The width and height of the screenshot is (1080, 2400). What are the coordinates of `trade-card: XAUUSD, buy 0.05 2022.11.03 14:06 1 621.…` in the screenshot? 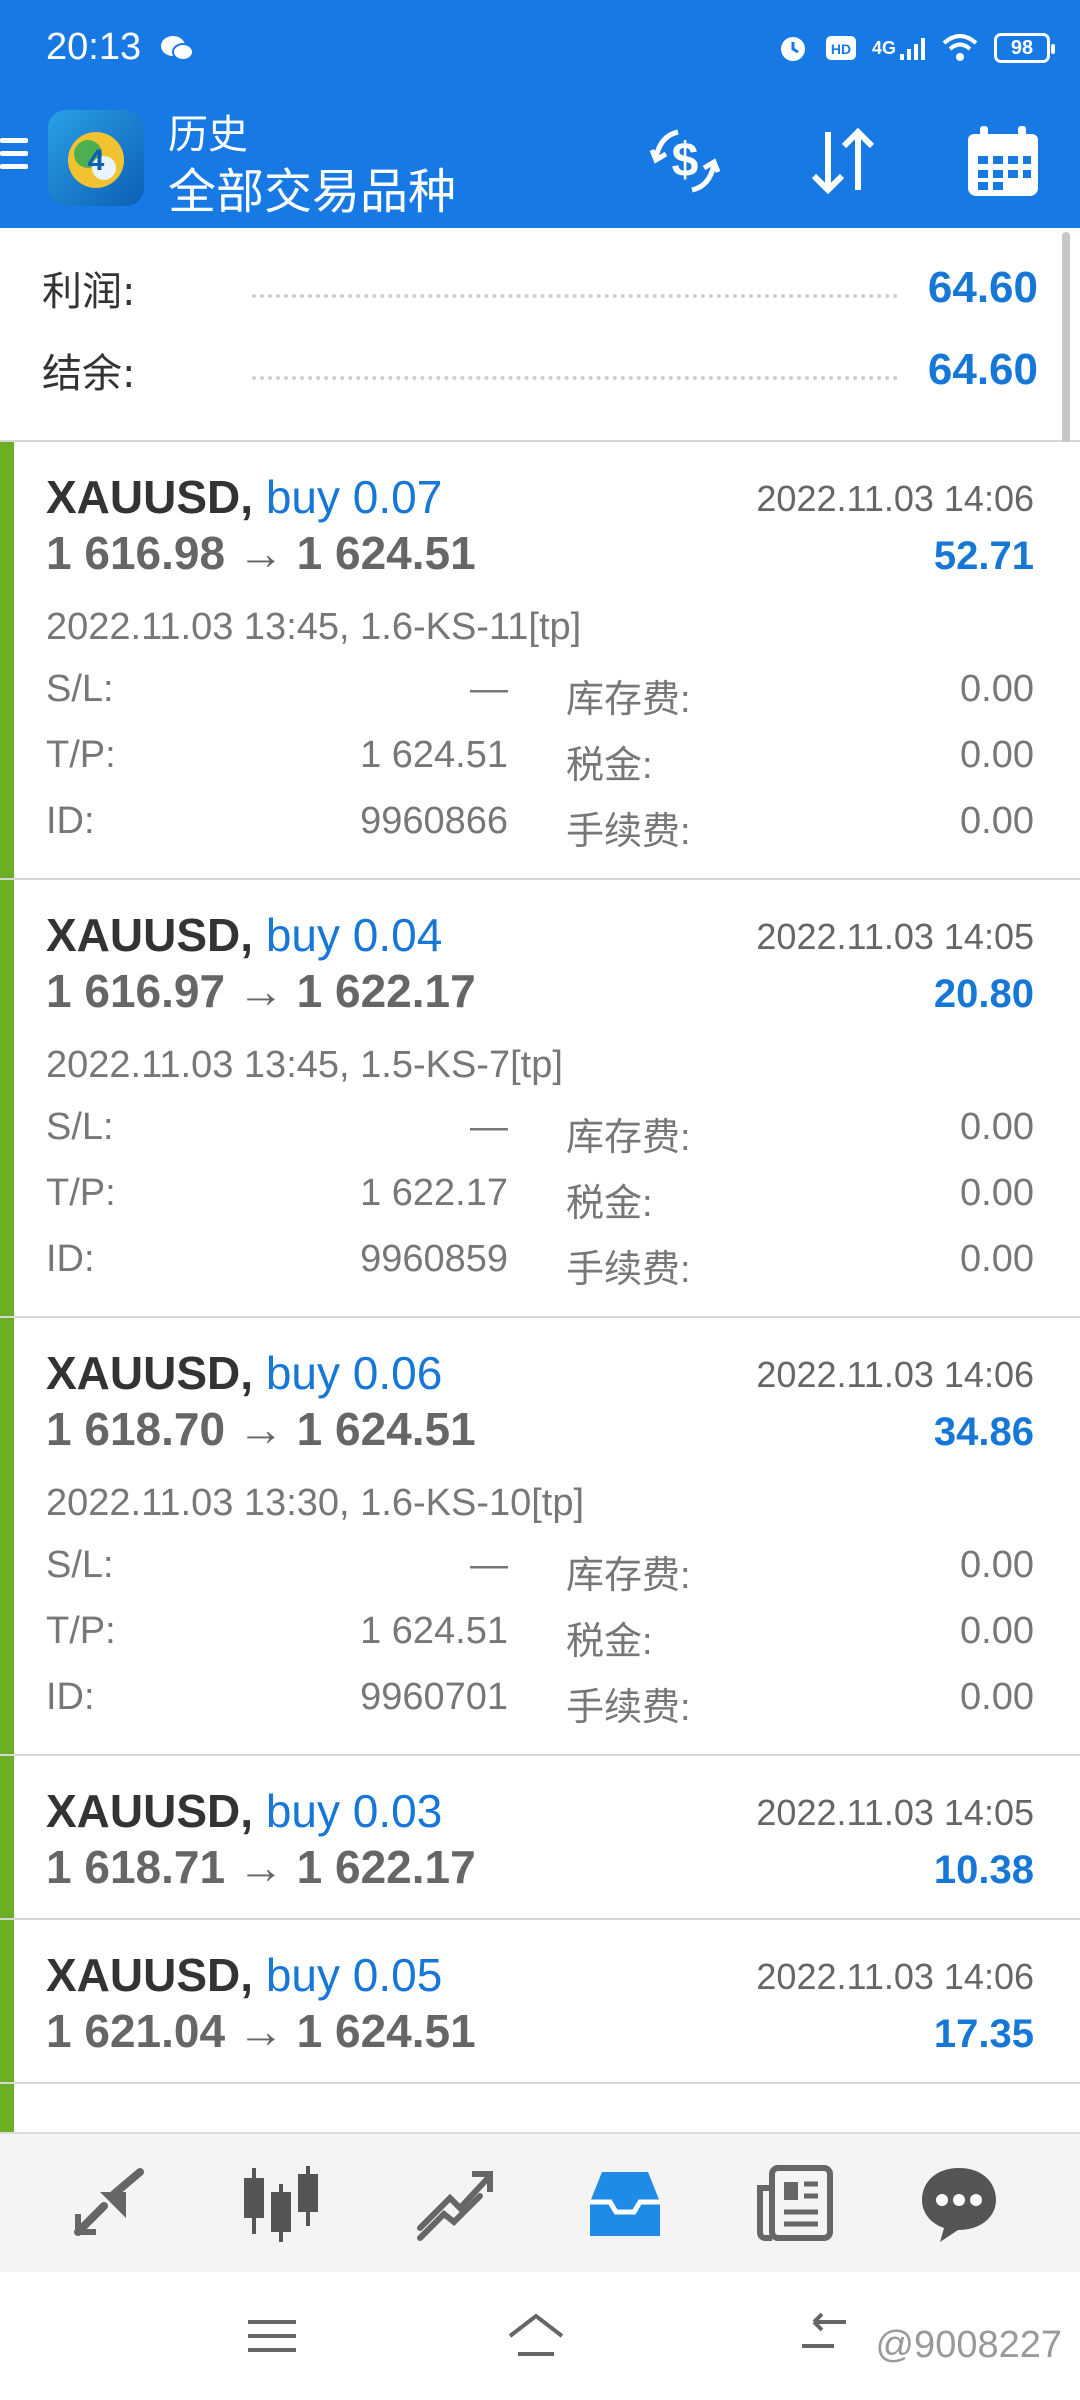 It's located at (540, 2002).